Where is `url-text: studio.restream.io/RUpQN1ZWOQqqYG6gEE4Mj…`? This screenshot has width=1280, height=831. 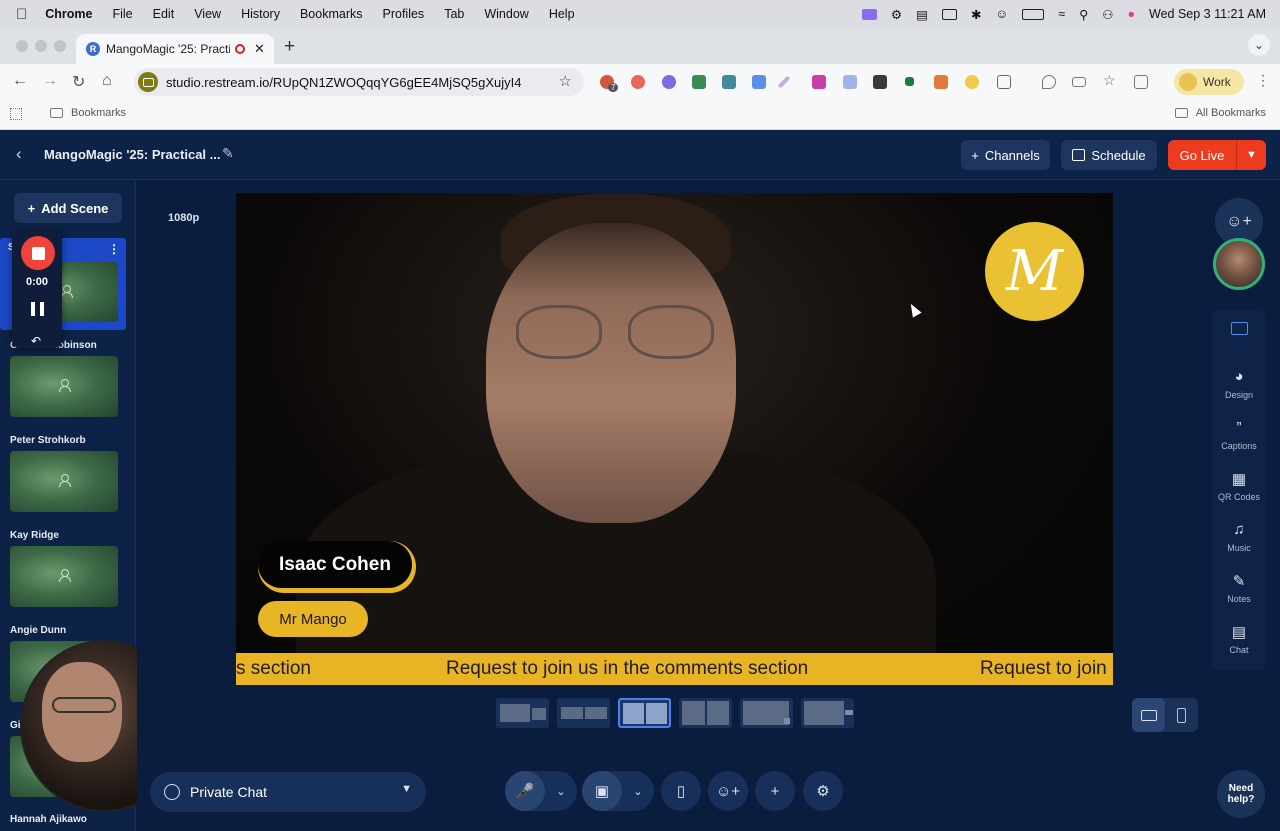
url-text: studio.restream.io/RUpQN1ZWOQqqYG6gEE4Mj… is located at coordinates (343, 82).